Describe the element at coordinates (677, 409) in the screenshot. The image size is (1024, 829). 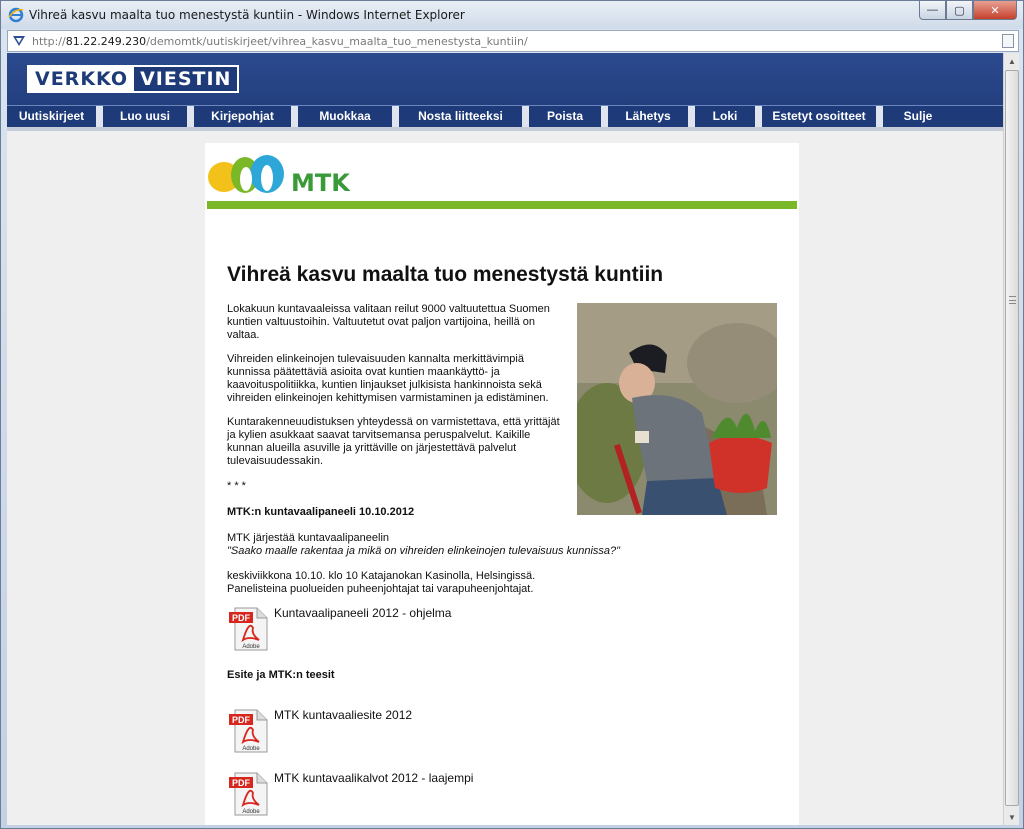
I see `forest-worker-photo` at that location.